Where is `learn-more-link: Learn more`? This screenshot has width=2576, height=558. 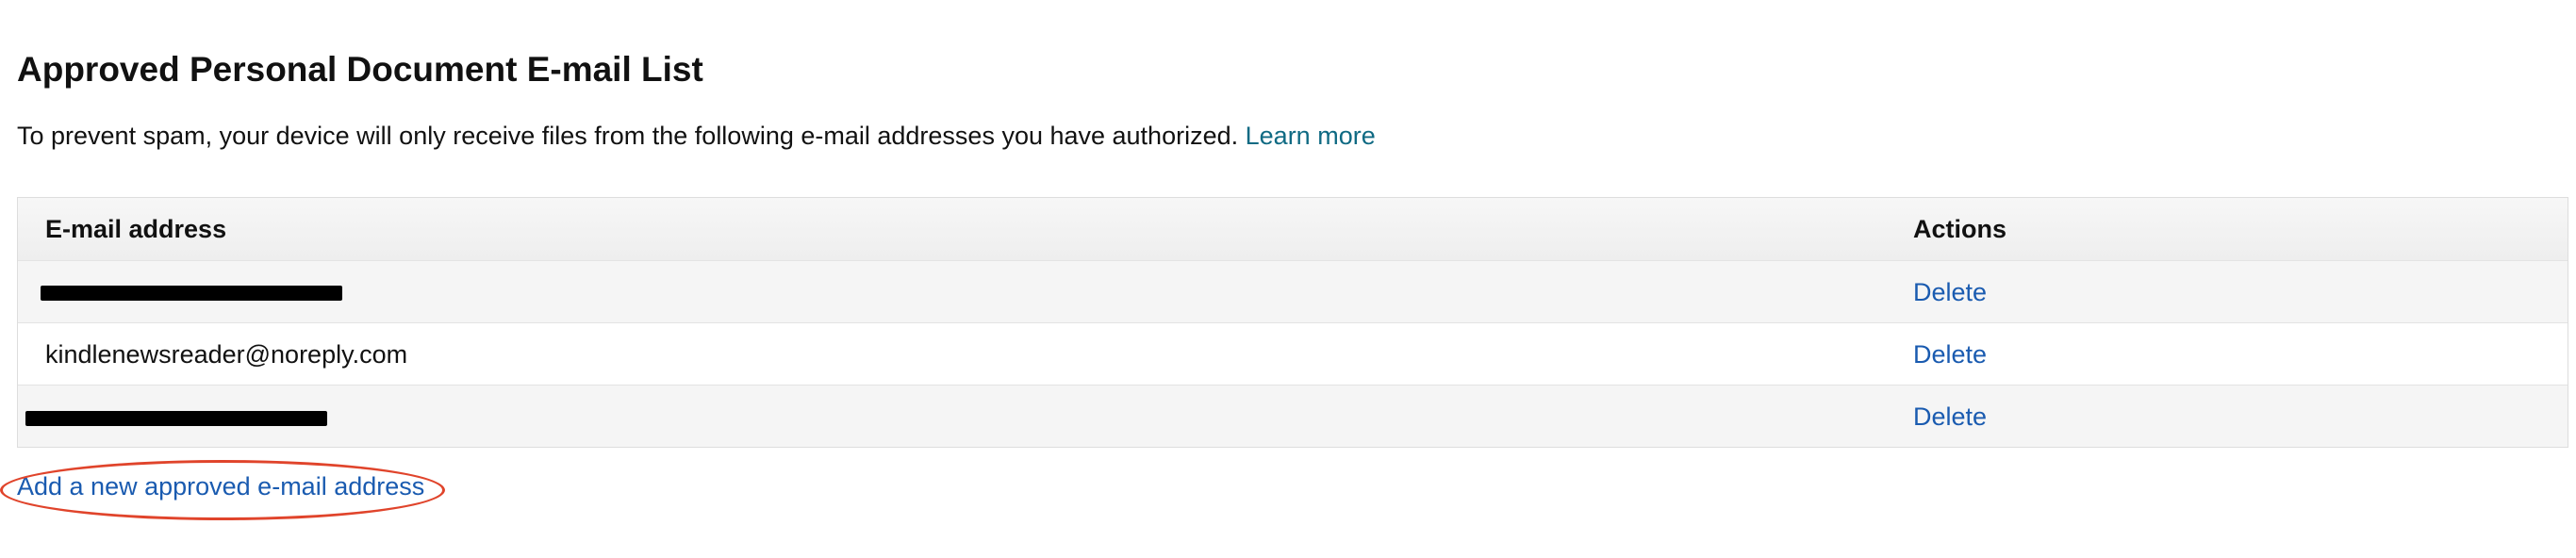 learn-more-link: Learn more is located at coordinates (1311, 136).